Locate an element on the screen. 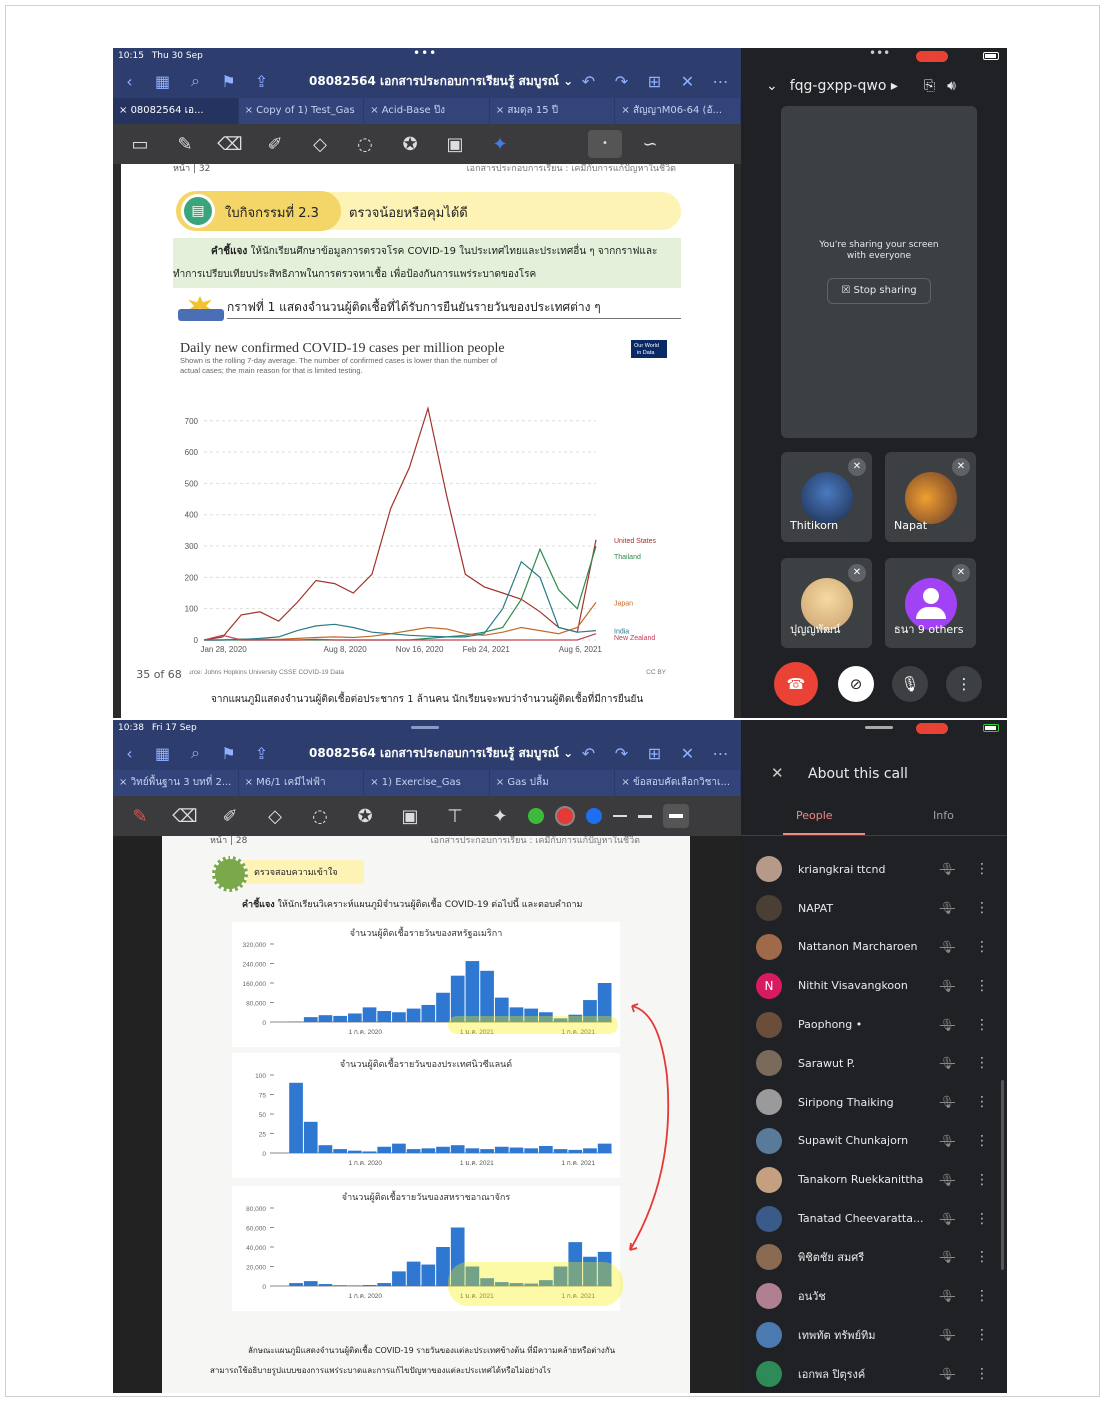  participant-row: Tanatad Cheevaratta... 🎙︎ ⋮ is located at coordinates (874, 1218).